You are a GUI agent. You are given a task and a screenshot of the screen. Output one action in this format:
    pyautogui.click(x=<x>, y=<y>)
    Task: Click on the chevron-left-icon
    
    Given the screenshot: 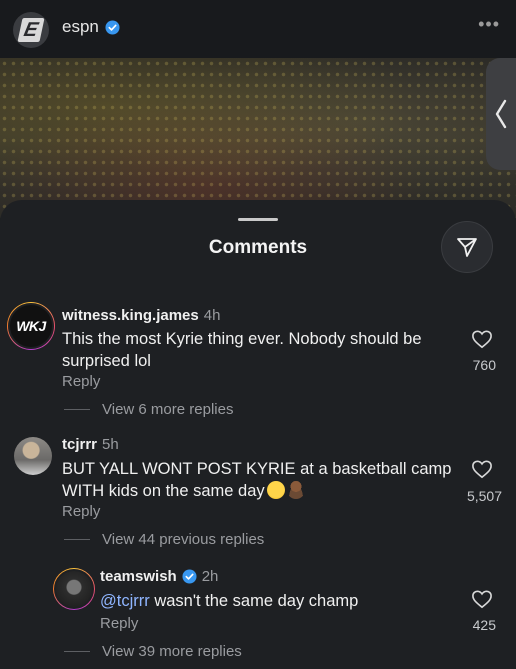 What is the action you would take?
    pyautogui.click(x=501, y=114)
    